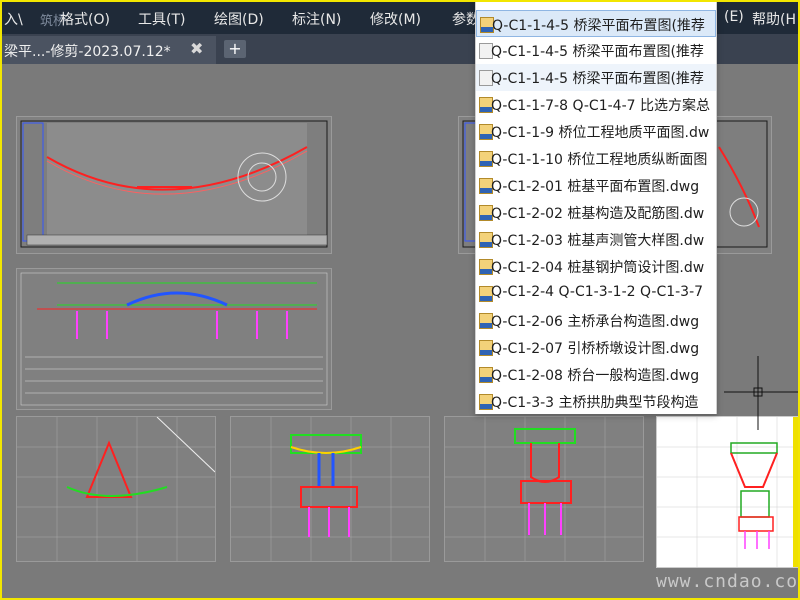 The width and height of the screenshot is (800, 600). I want to click on menu-e: (E), so click(734, 17).